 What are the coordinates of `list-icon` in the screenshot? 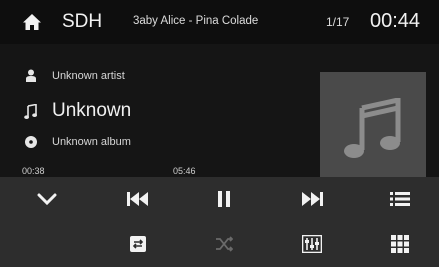 It's located at (400, 199).